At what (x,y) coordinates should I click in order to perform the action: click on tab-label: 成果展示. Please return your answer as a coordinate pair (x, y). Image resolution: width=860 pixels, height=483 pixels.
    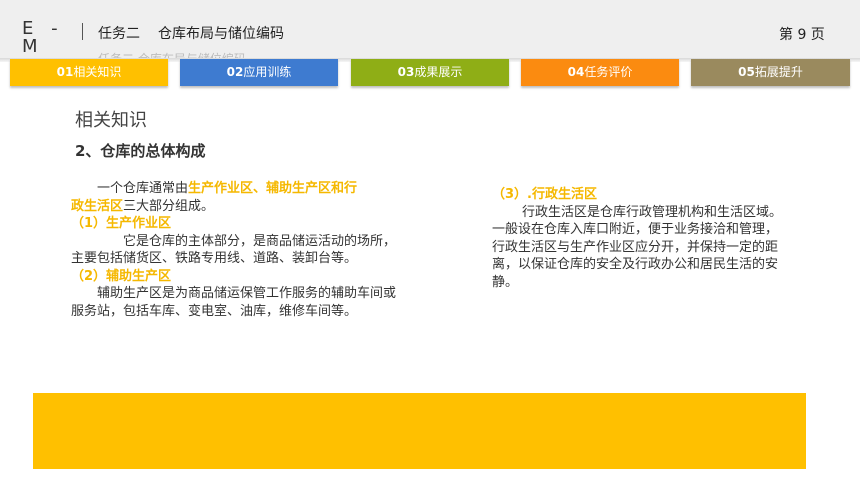
    Looking at the image, I should click on (438, 72).